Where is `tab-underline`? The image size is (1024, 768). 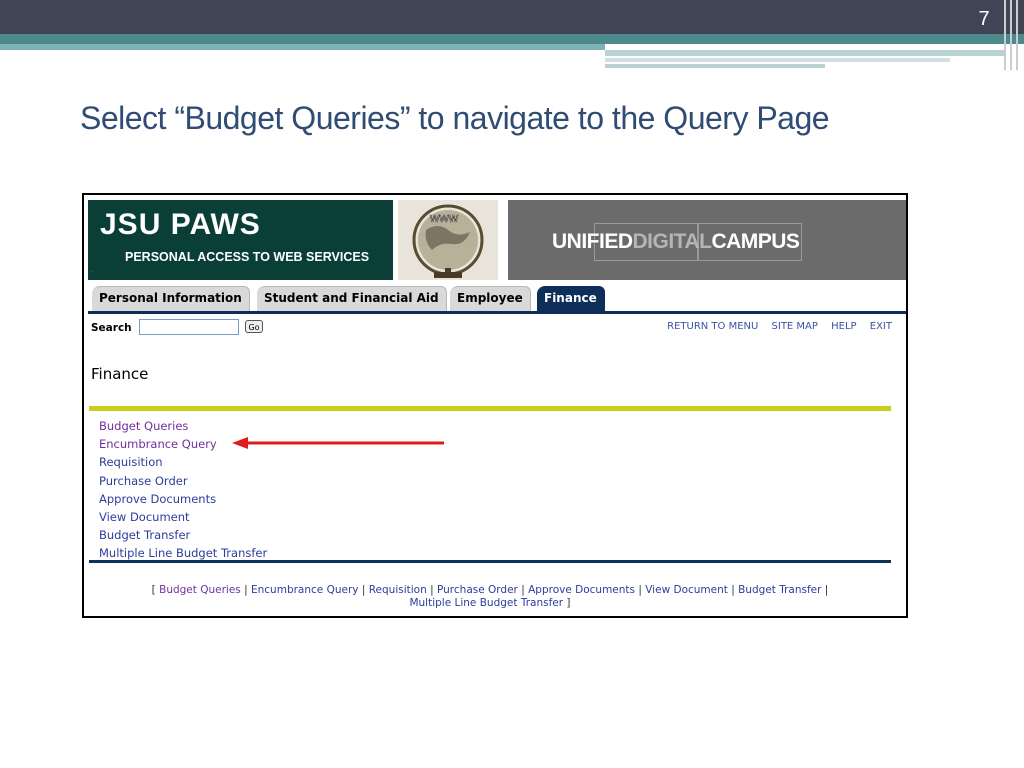 tab-underline is located at coordinates (497, 312).